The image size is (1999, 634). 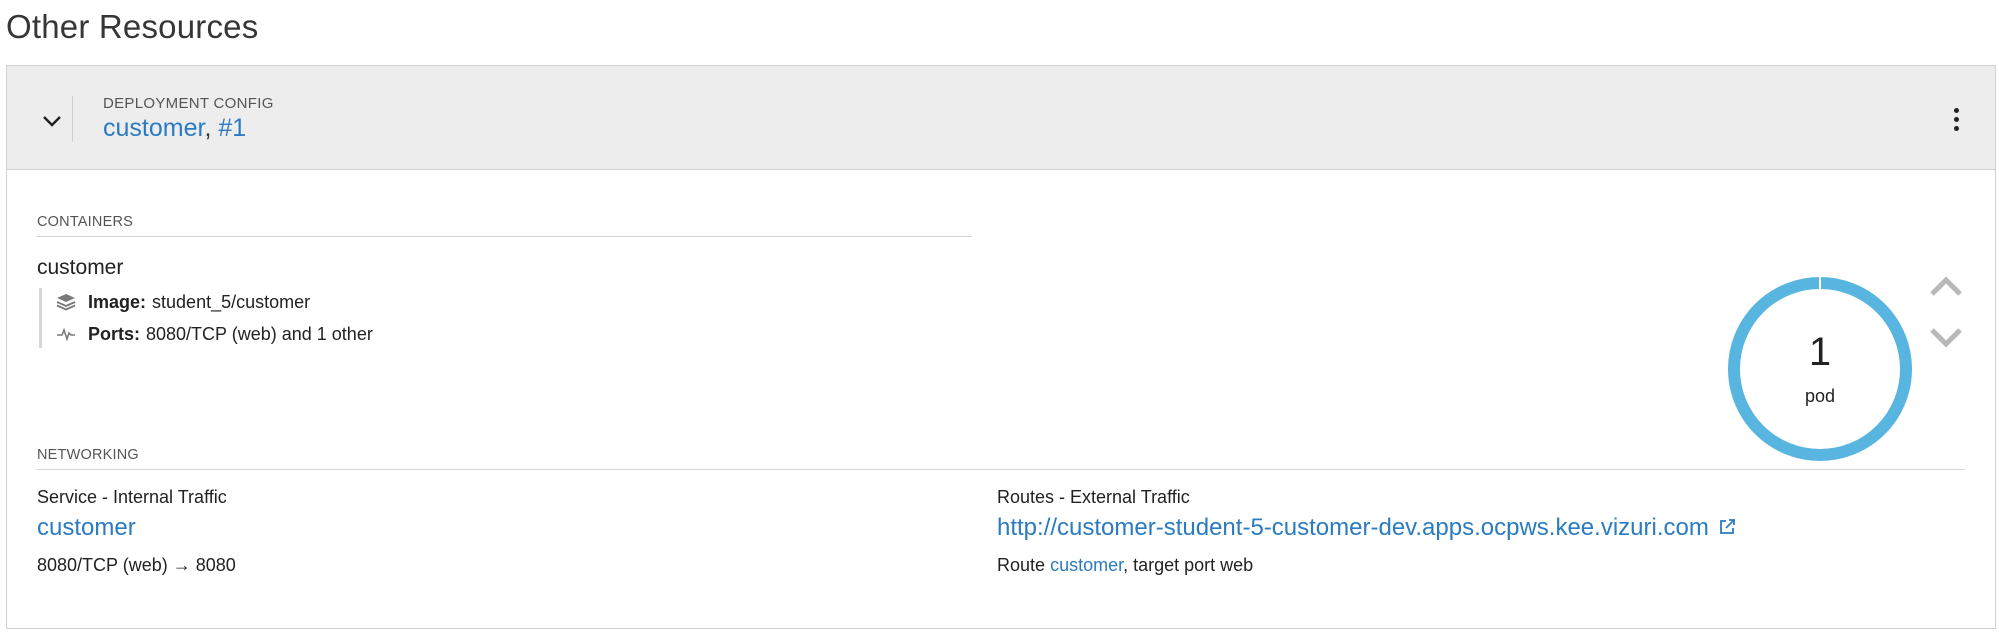 I want to click on deployment-title: customer, #1, so click(x=174, y=128).